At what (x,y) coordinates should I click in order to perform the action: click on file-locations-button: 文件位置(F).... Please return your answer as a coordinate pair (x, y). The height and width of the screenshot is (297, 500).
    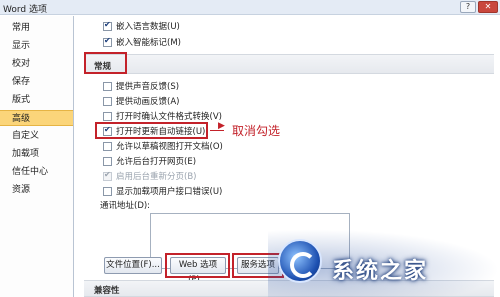
    Looking at the image, I should click on (133, 265).